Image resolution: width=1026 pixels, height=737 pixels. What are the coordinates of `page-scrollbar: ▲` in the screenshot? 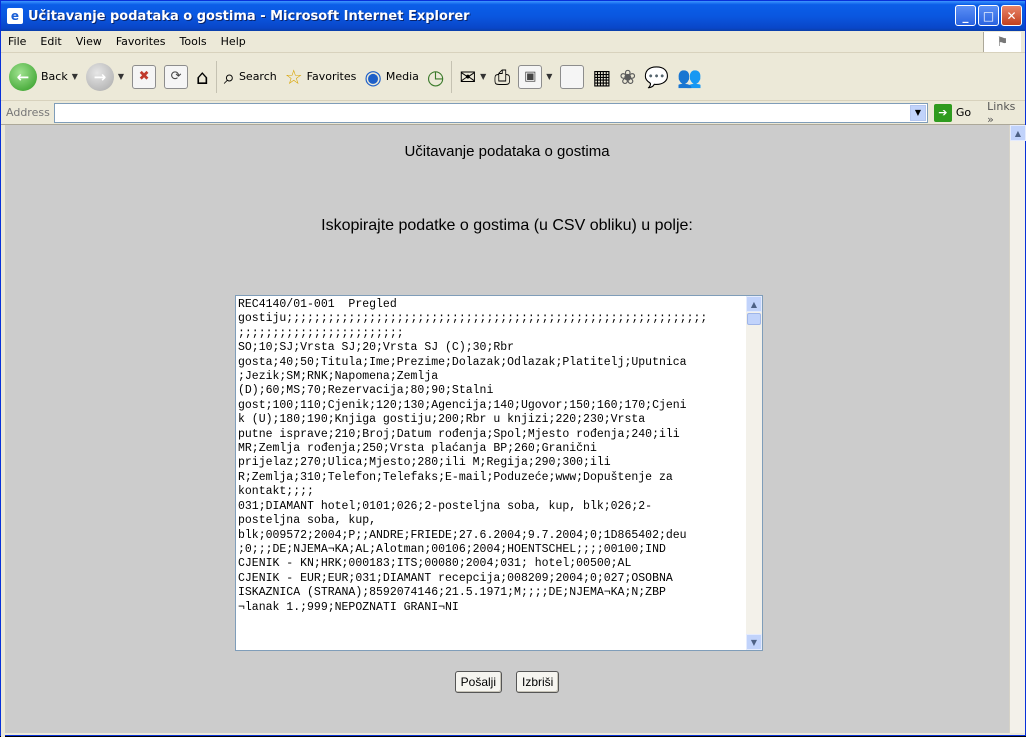 It's located at (1017, 429).